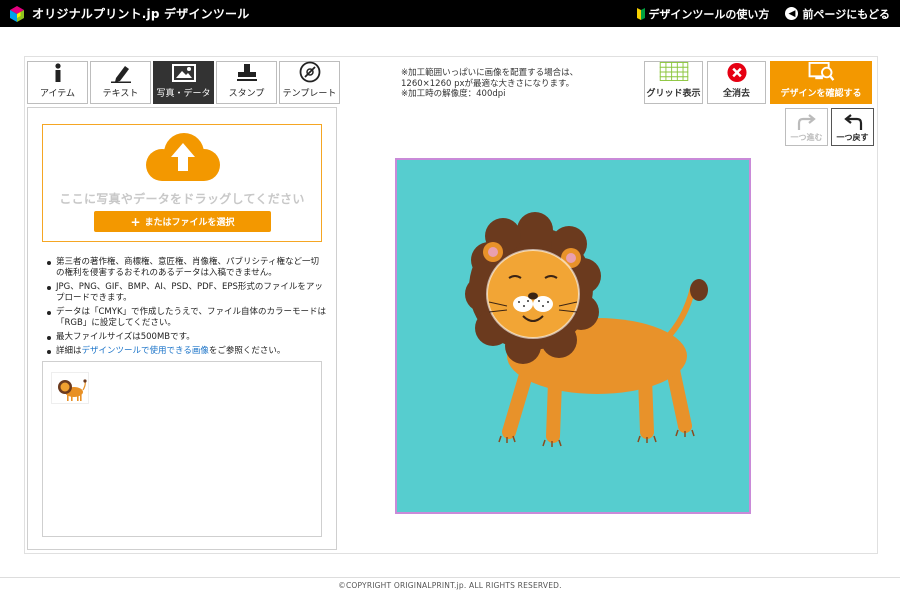 The width and height of the screenshot is (900, 594). Describe the element at coordinates (736, 72) in the screenshot. I see `close-icon` at that location.